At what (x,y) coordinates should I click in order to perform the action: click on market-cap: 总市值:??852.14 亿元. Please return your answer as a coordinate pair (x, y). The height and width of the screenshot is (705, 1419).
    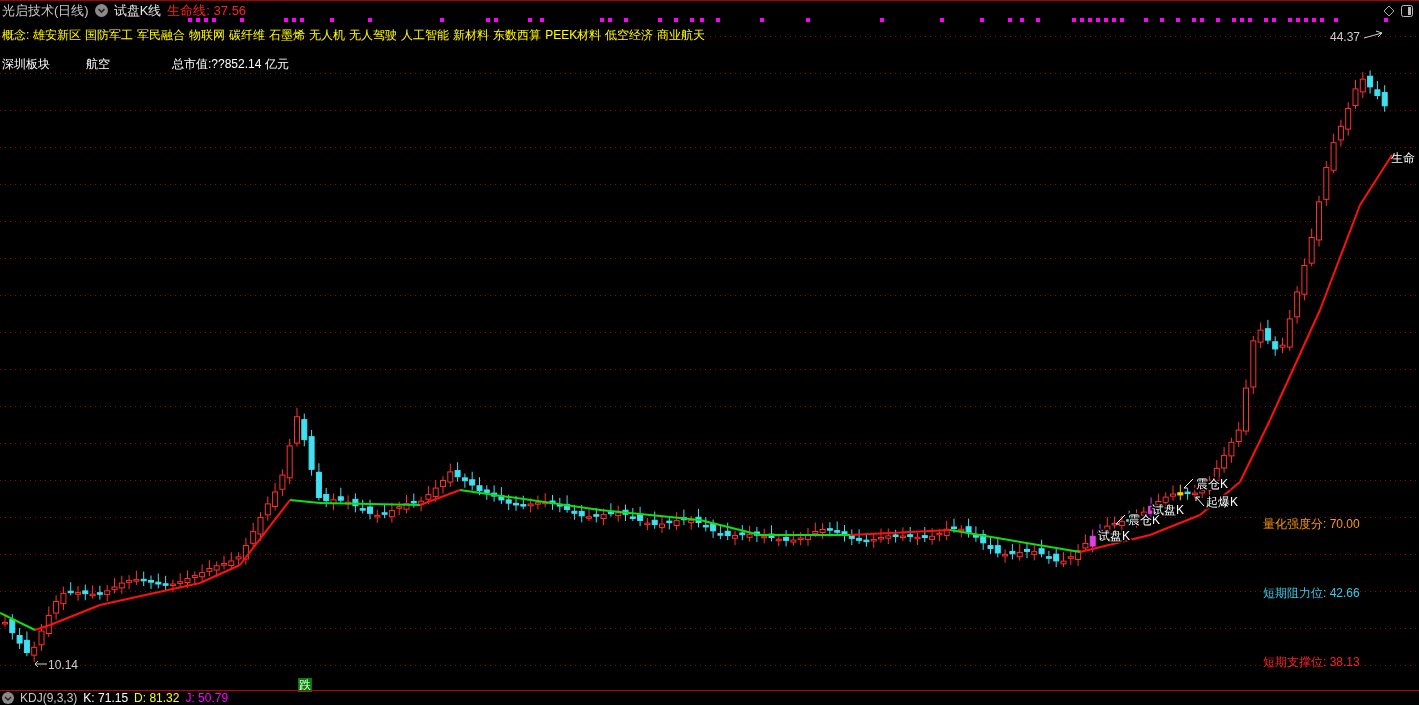
    Looking at the image, I should click on (230, 64).